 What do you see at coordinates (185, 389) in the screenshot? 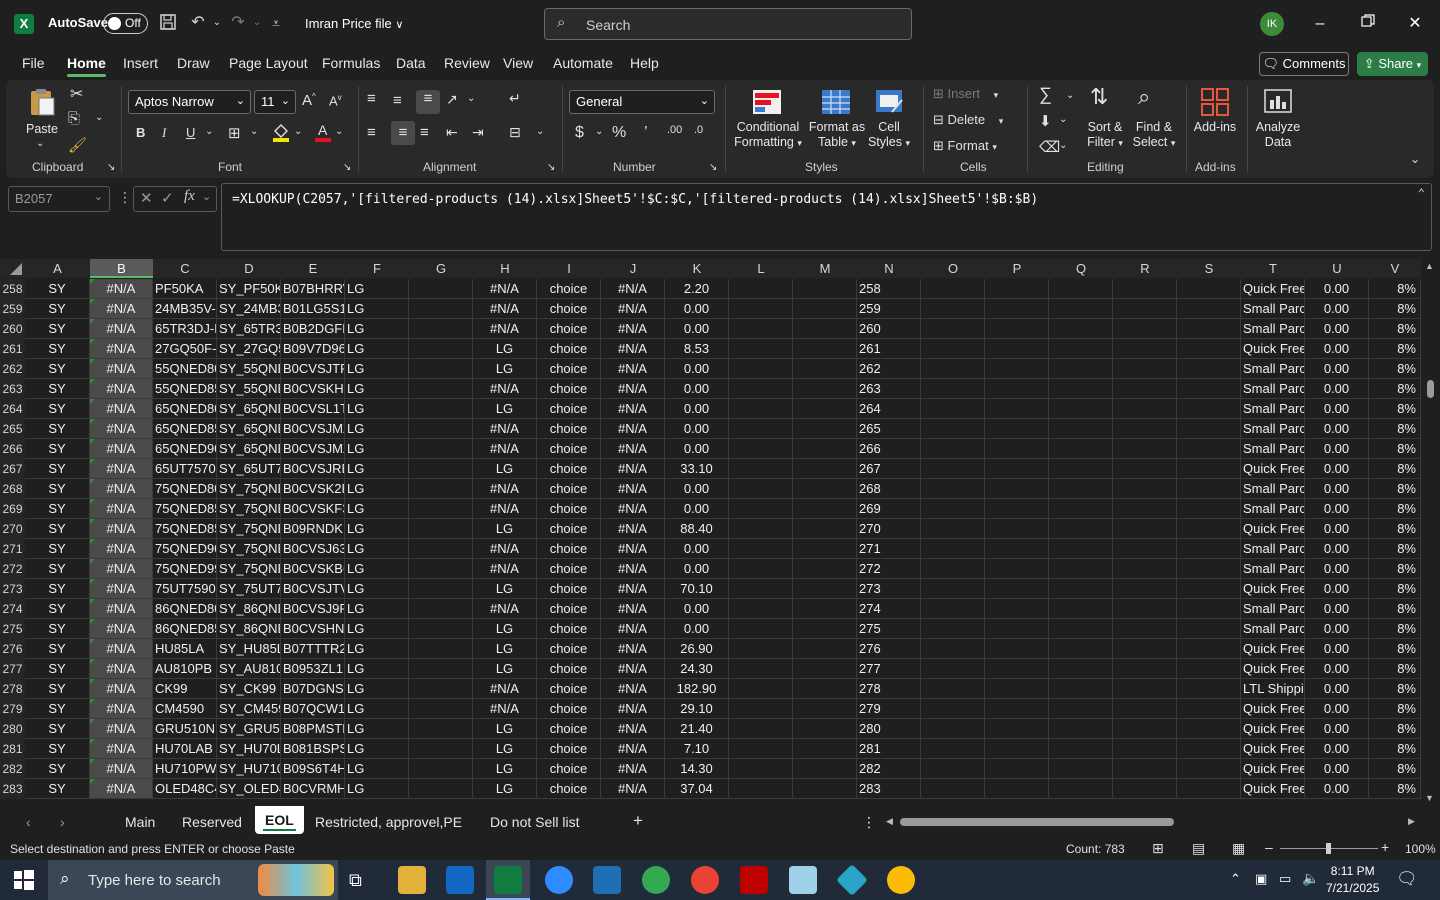
I see `table-cell: 55QNED85` at bounding box center [185, 389].